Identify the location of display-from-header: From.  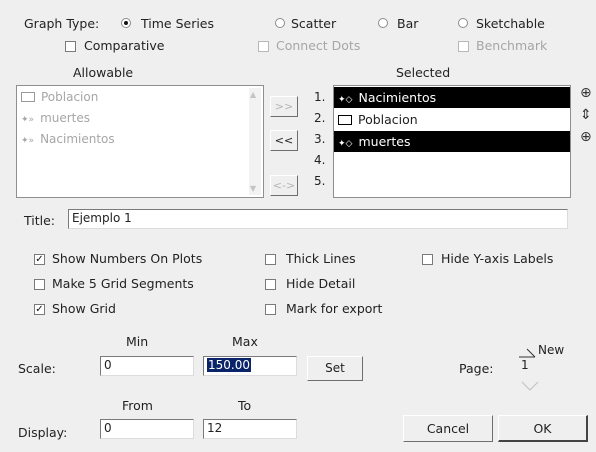
(137, 405).